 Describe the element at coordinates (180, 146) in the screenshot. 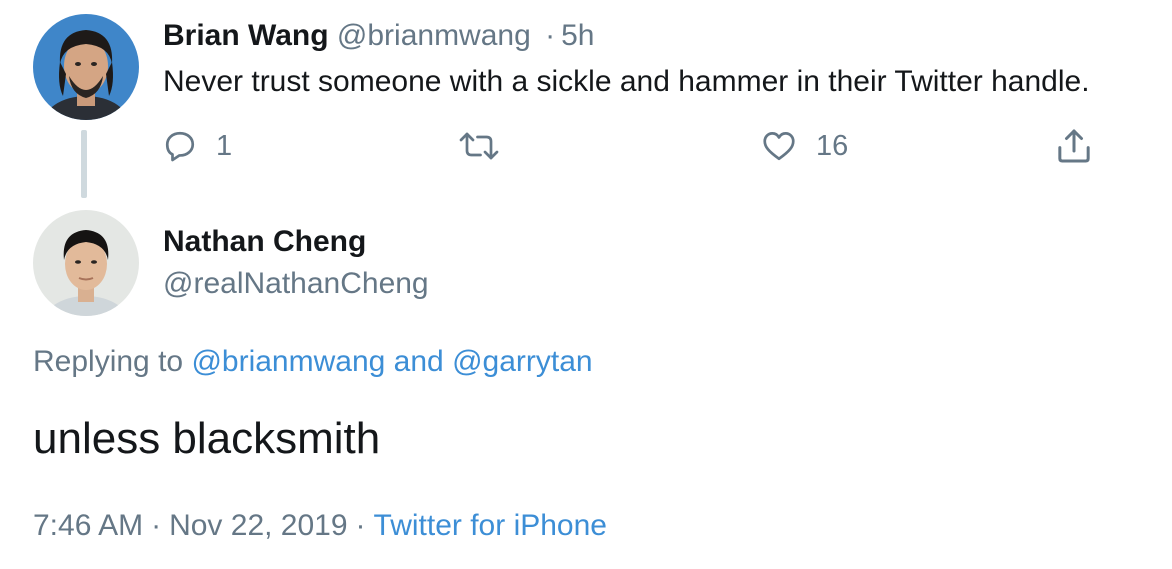

I see `reply-icon` at that location.